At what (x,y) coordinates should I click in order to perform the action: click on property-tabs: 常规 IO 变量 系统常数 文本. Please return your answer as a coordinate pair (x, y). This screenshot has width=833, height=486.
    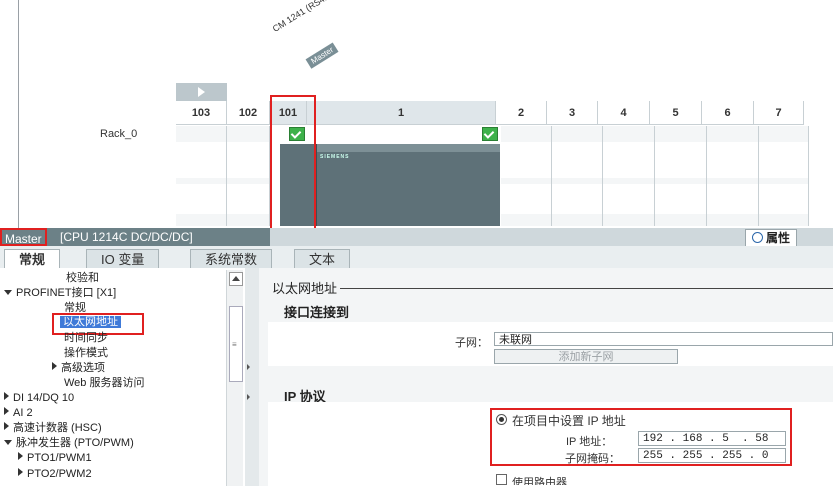
    Looking at the image, I should click on (416, 257).